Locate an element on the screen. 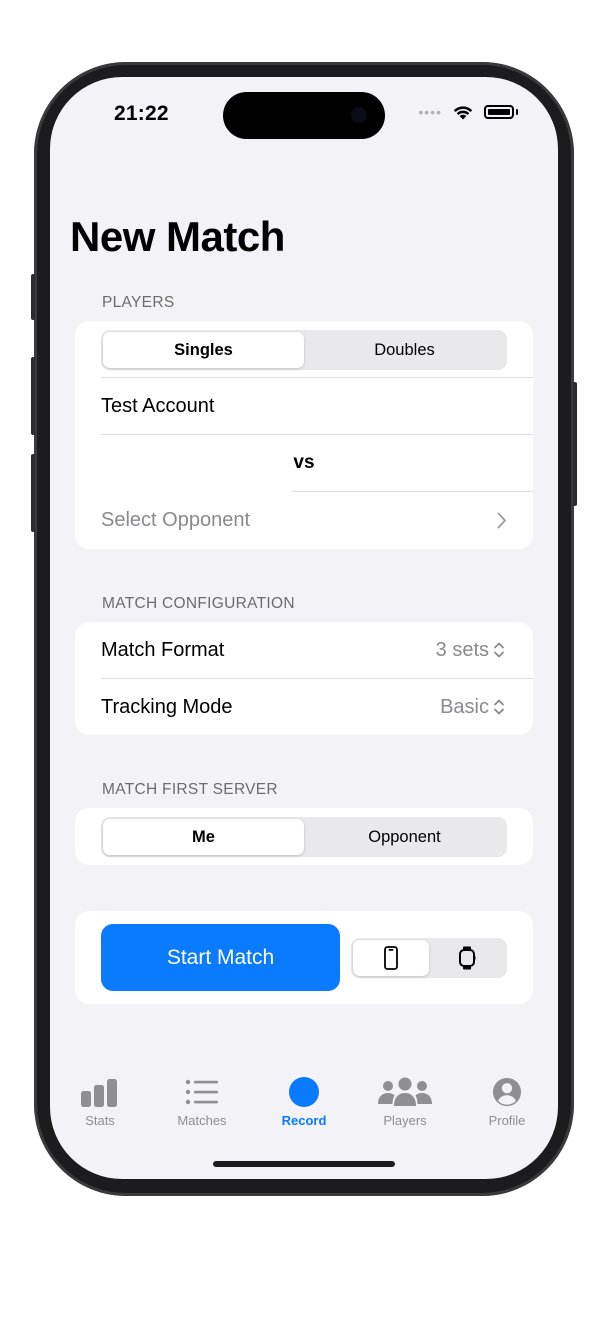  phone-option is located at coordinates (391, 958).